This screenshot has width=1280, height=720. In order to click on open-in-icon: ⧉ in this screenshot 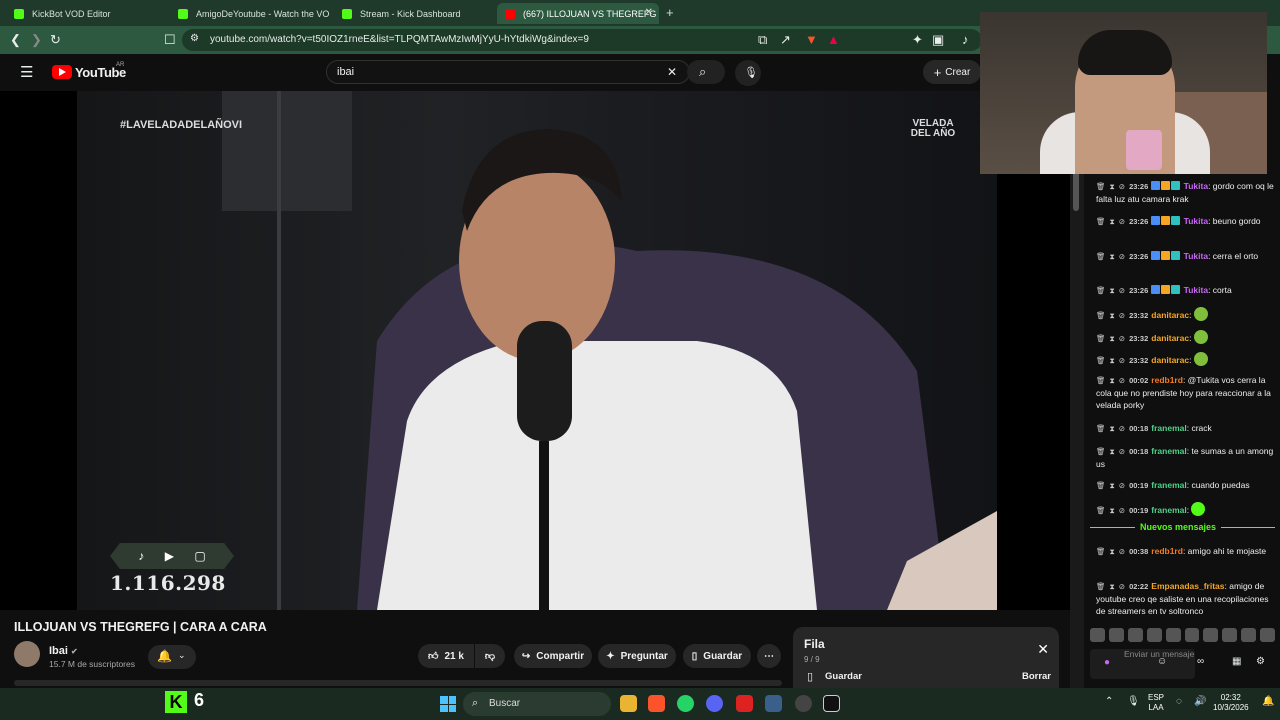, I will do `click(762, 40)`.